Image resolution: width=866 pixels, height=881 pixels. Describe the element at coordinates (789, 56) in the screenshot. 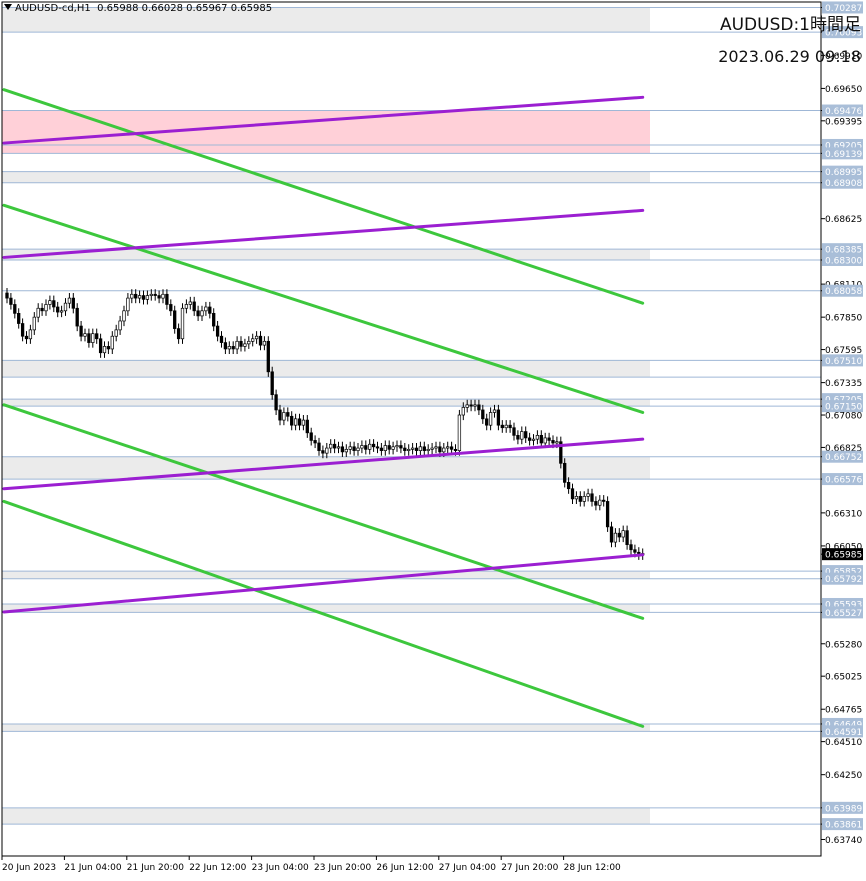

I see `overlay-datetime: 2023.06.29 09:18` at that location.